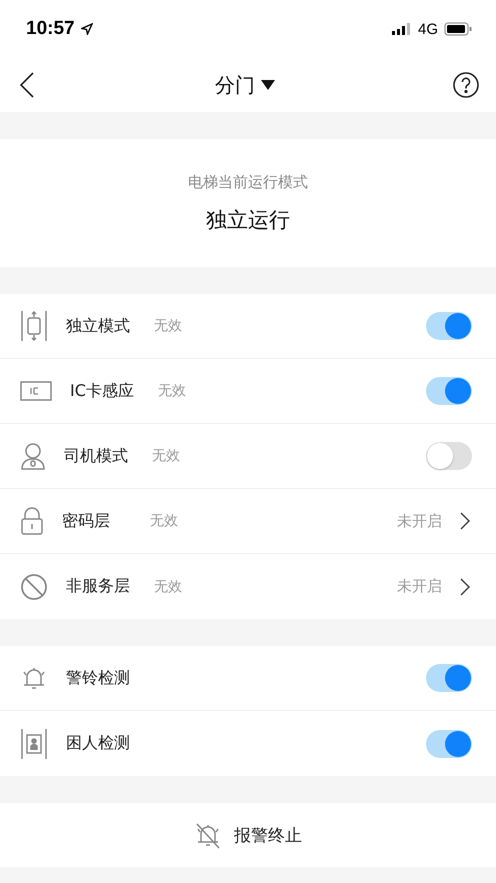 This screenshot has width=496, height=883. What do you see at coordinates (248, 456) in the screenshot?
I see `setting-row: 司机模式 无效` at bounding box center [248, 456].